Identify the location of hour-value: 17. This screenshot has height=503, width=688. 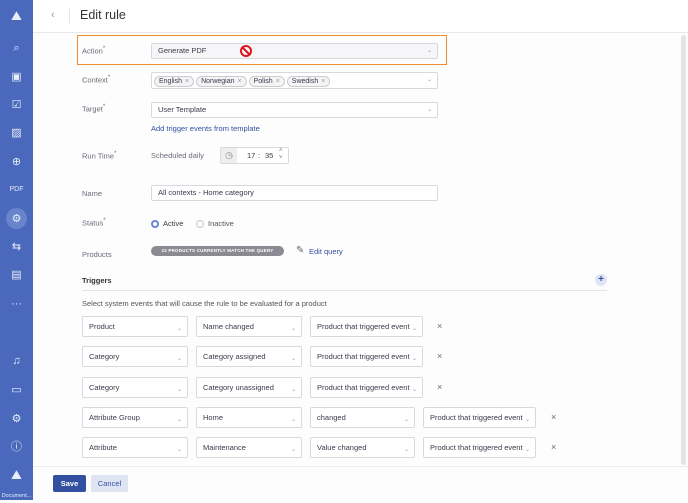
(251, 155).